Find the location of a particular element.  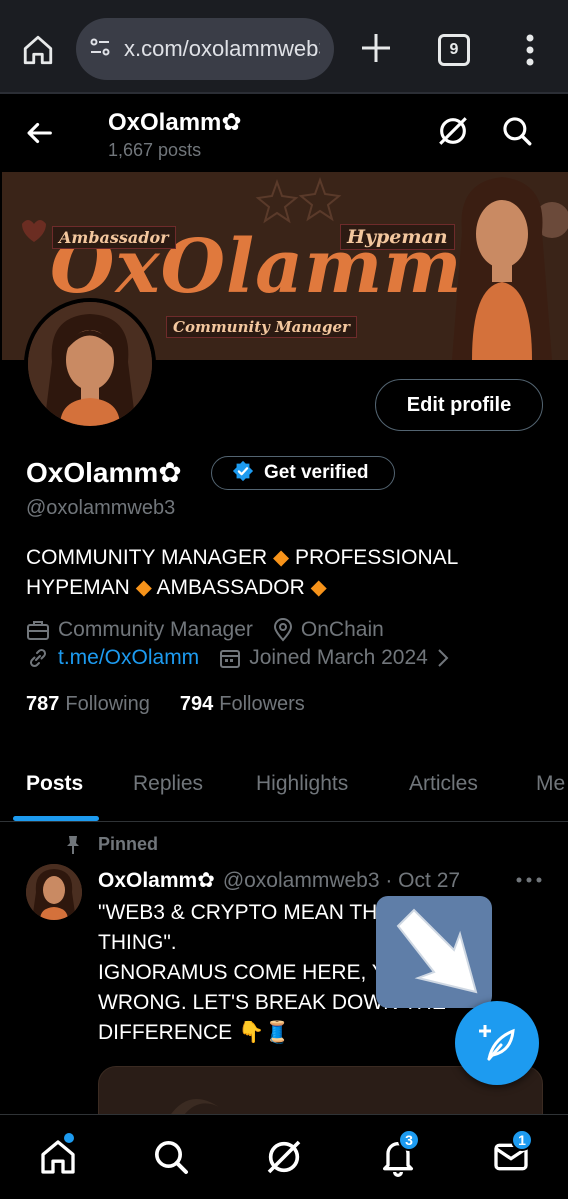

get-verified-button: Get verified is located at coordinates (303, 473).